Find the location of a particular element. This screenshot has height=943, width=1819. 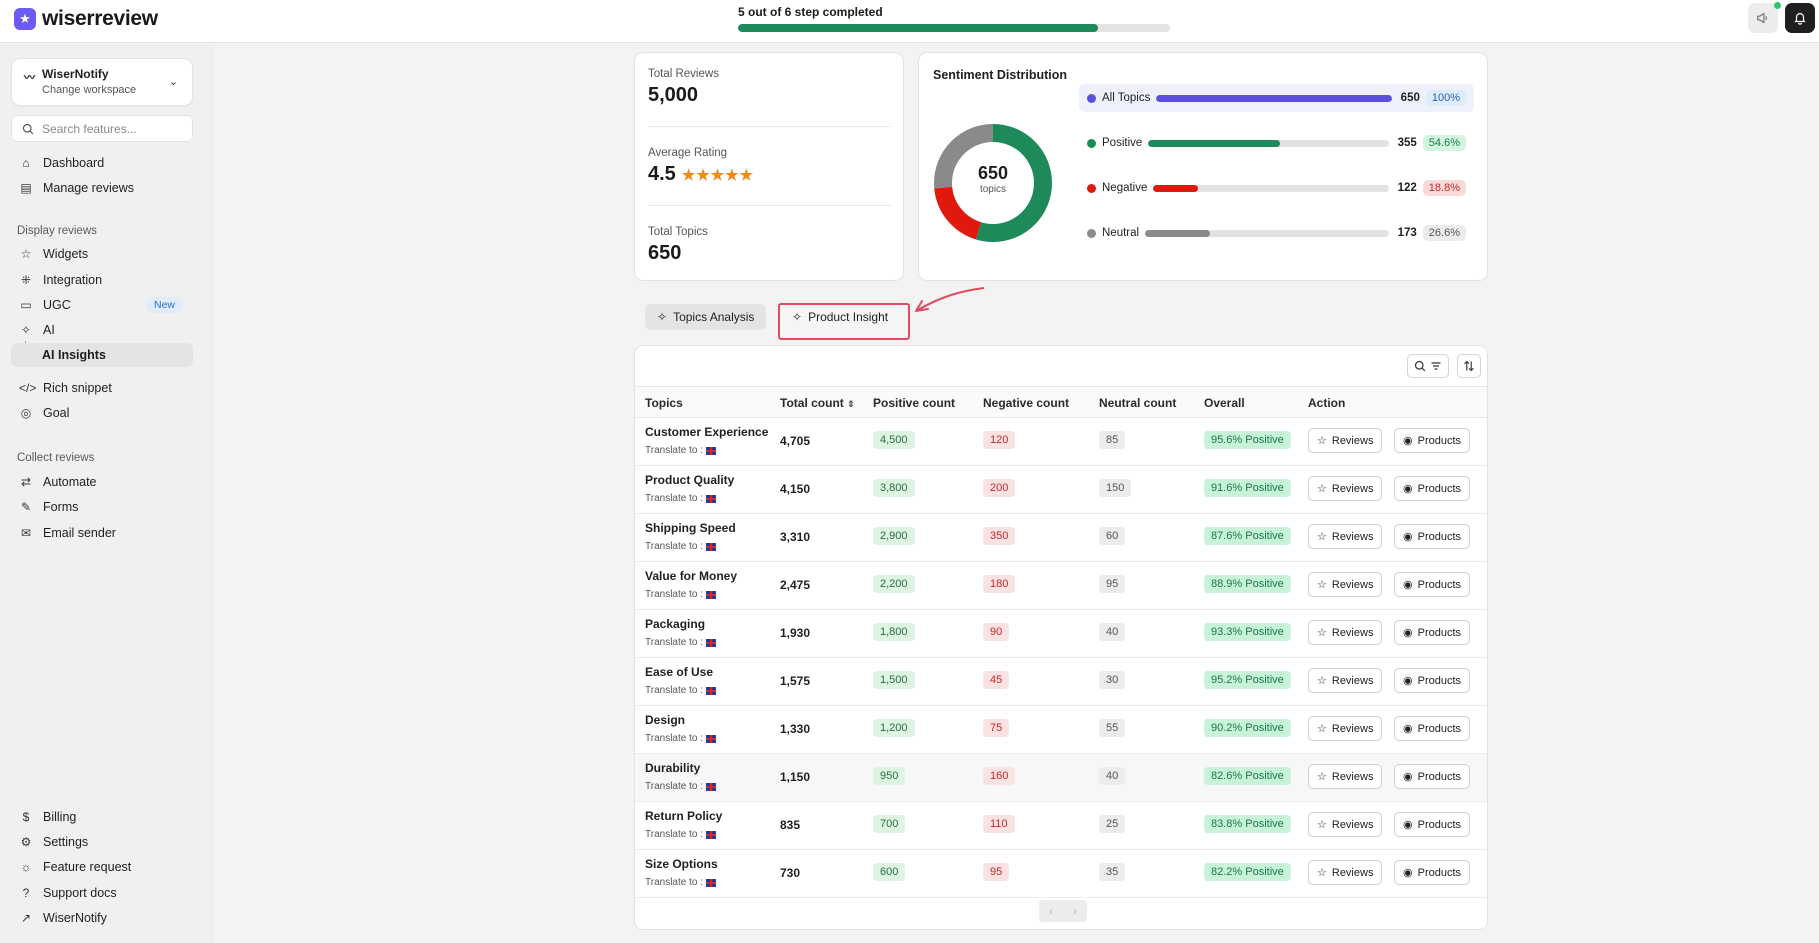

sidebar-item-manage-reviews: ▤ Manage reviews is located at coordinates (102, 188).